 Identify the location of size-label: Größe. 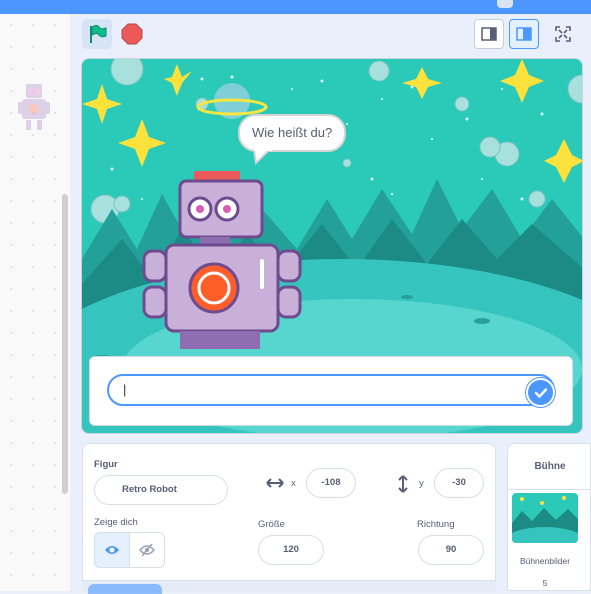
(271, 524).